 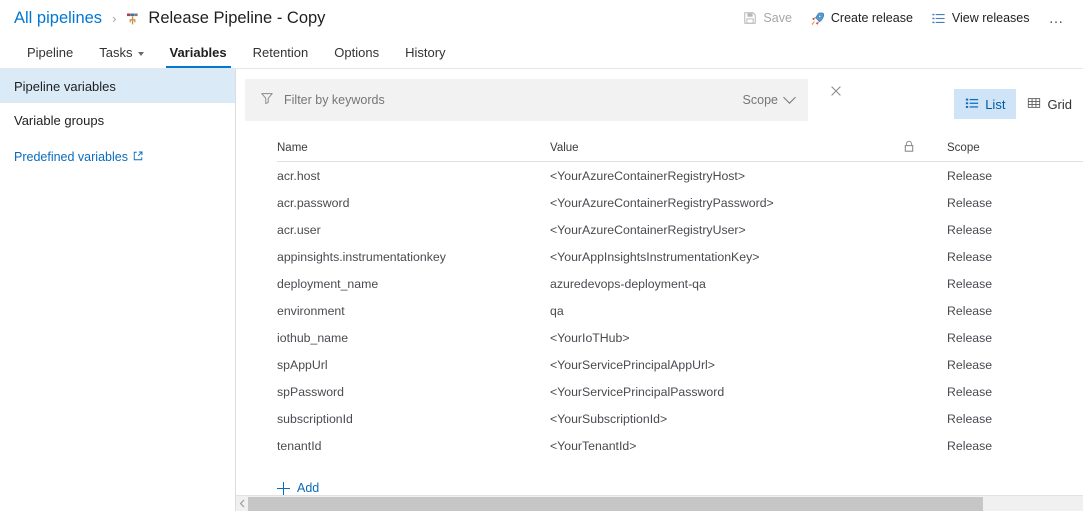 What do you see at coordinates (71, 157) in the screenshot?
I see `sidebar-link-predefined-variables-label: Predefined variables` at bounding box center [71, 157].